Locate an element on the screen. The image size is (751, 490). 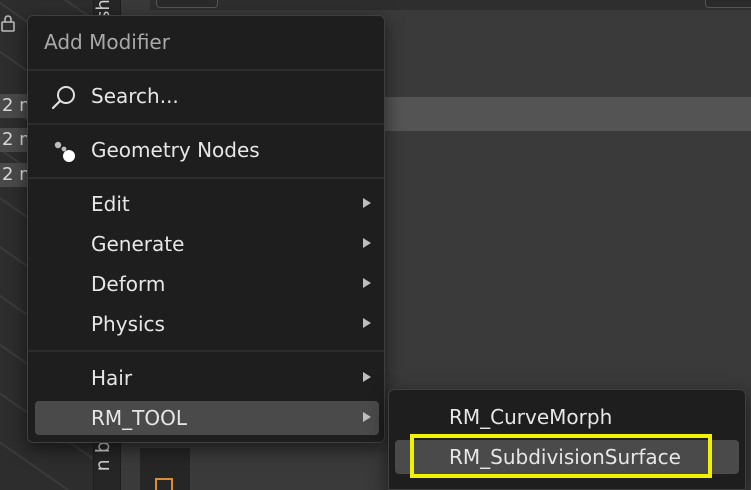
menu-item-label: Generate is located at coordinates (138, 244).